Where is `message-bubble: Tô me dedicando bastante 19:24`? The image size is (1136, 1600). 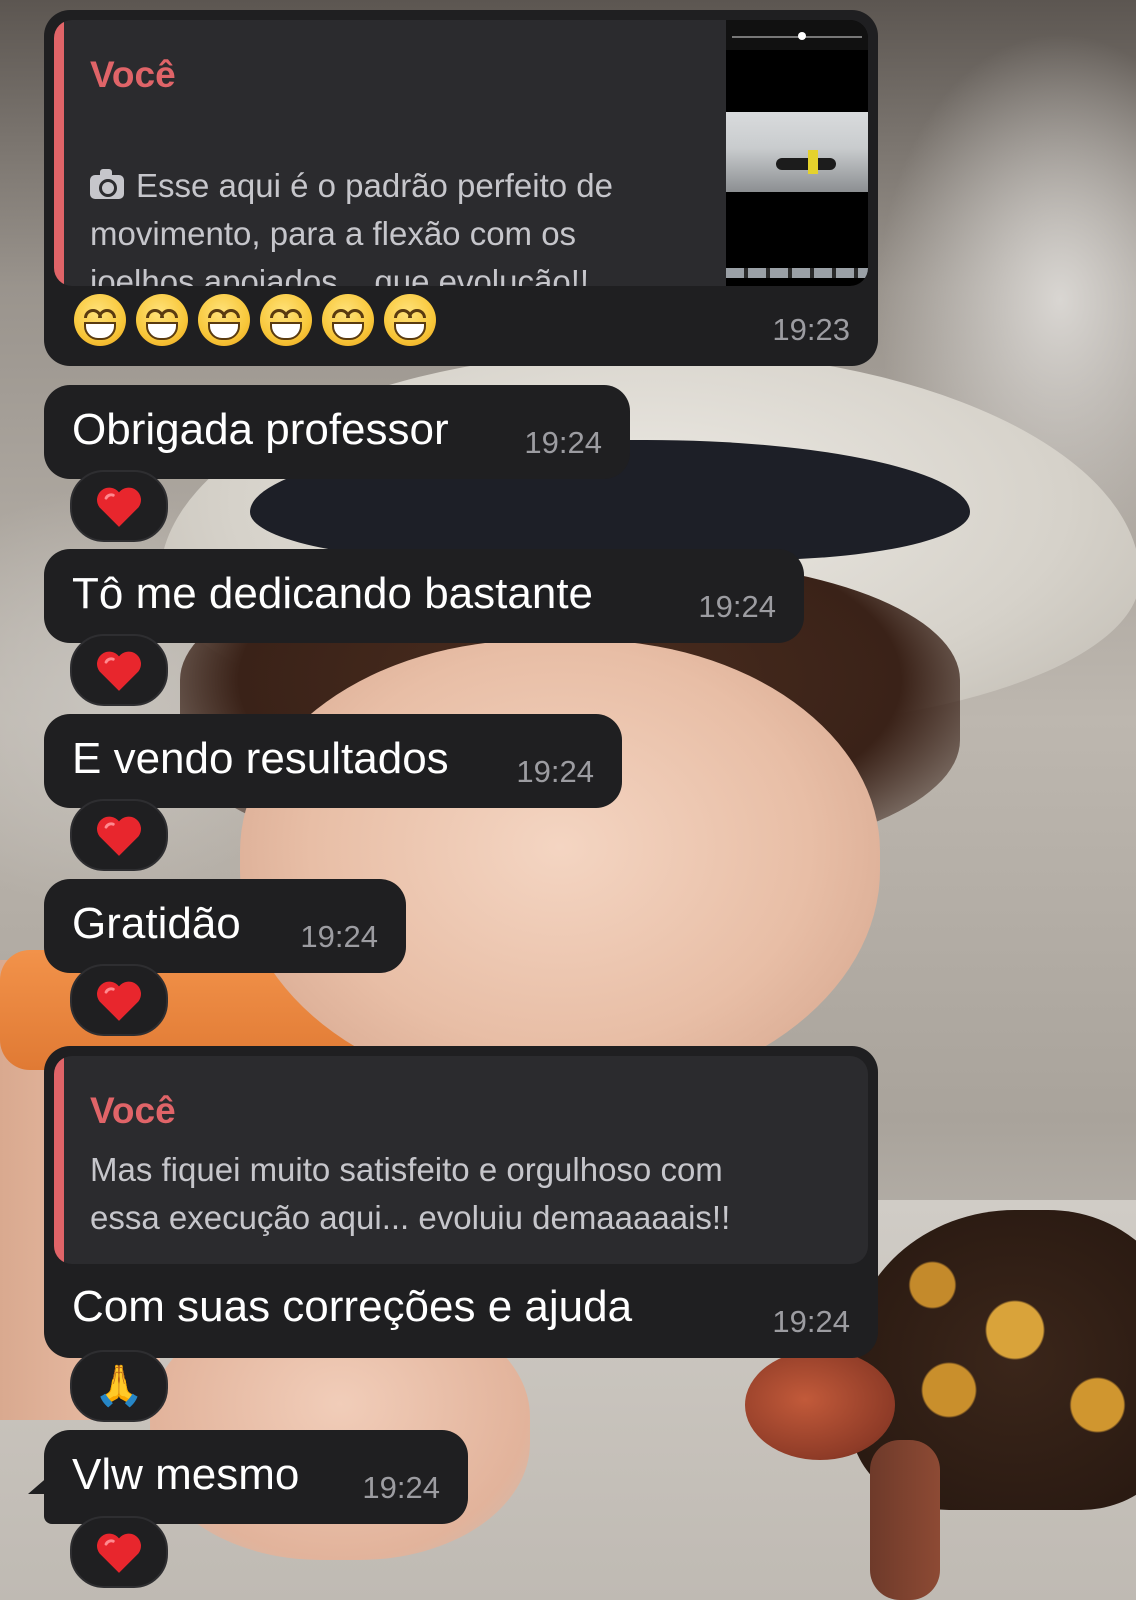 message-bubble: Tô me dedicando bastante 19:24 is located at coordinates (424, 596).